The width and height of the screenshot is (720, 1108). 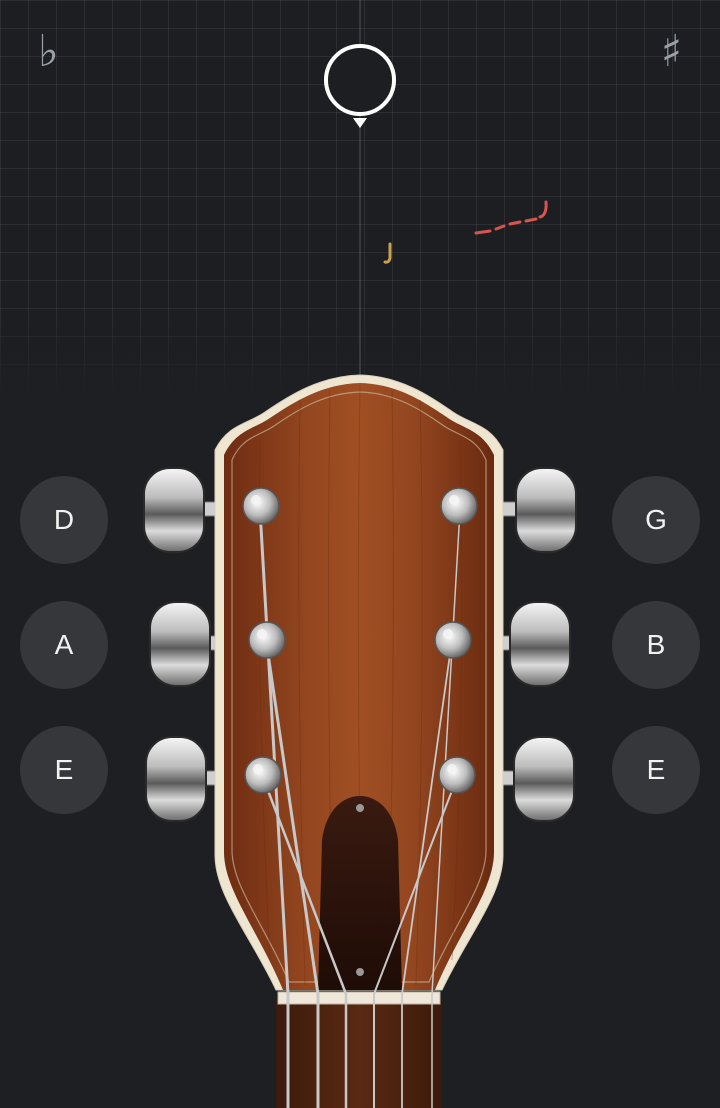 What do you see at coordinates (64, 645) in the screenshot?
I see `string-button-a: A` at bounding box center [64, 645].